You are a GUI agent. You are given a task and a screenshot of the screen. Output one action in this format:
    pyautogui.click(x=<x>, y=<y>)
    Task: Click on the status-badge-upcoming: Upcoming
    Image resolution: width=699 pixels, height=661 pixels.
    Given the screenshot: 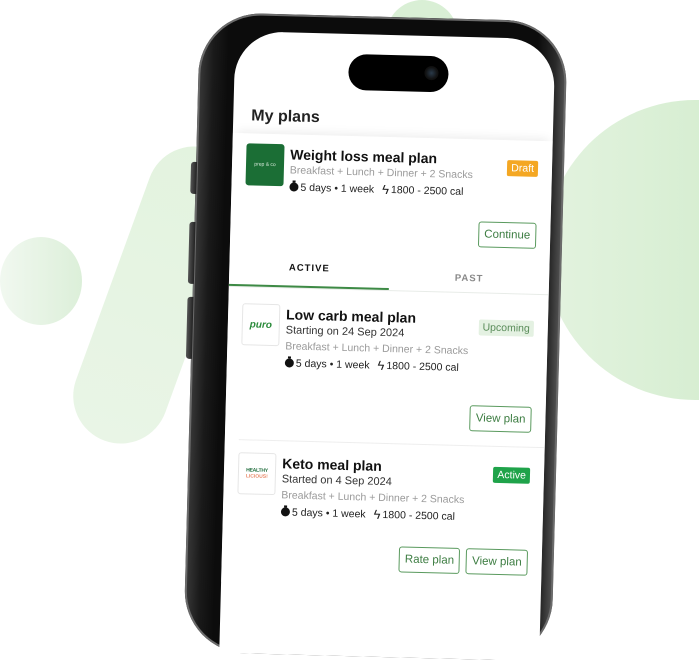 What is the action you would take?
    pyautogui.click(x=506, y=328)
    